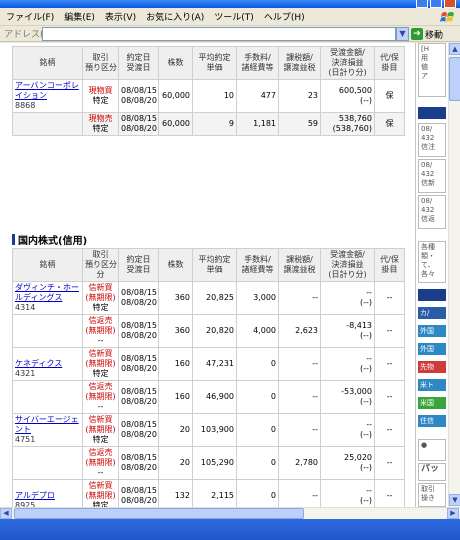  Describe the element at coordinates (454, 79) in the screenshot. I see `vertical-scroll-thumb` at that location.